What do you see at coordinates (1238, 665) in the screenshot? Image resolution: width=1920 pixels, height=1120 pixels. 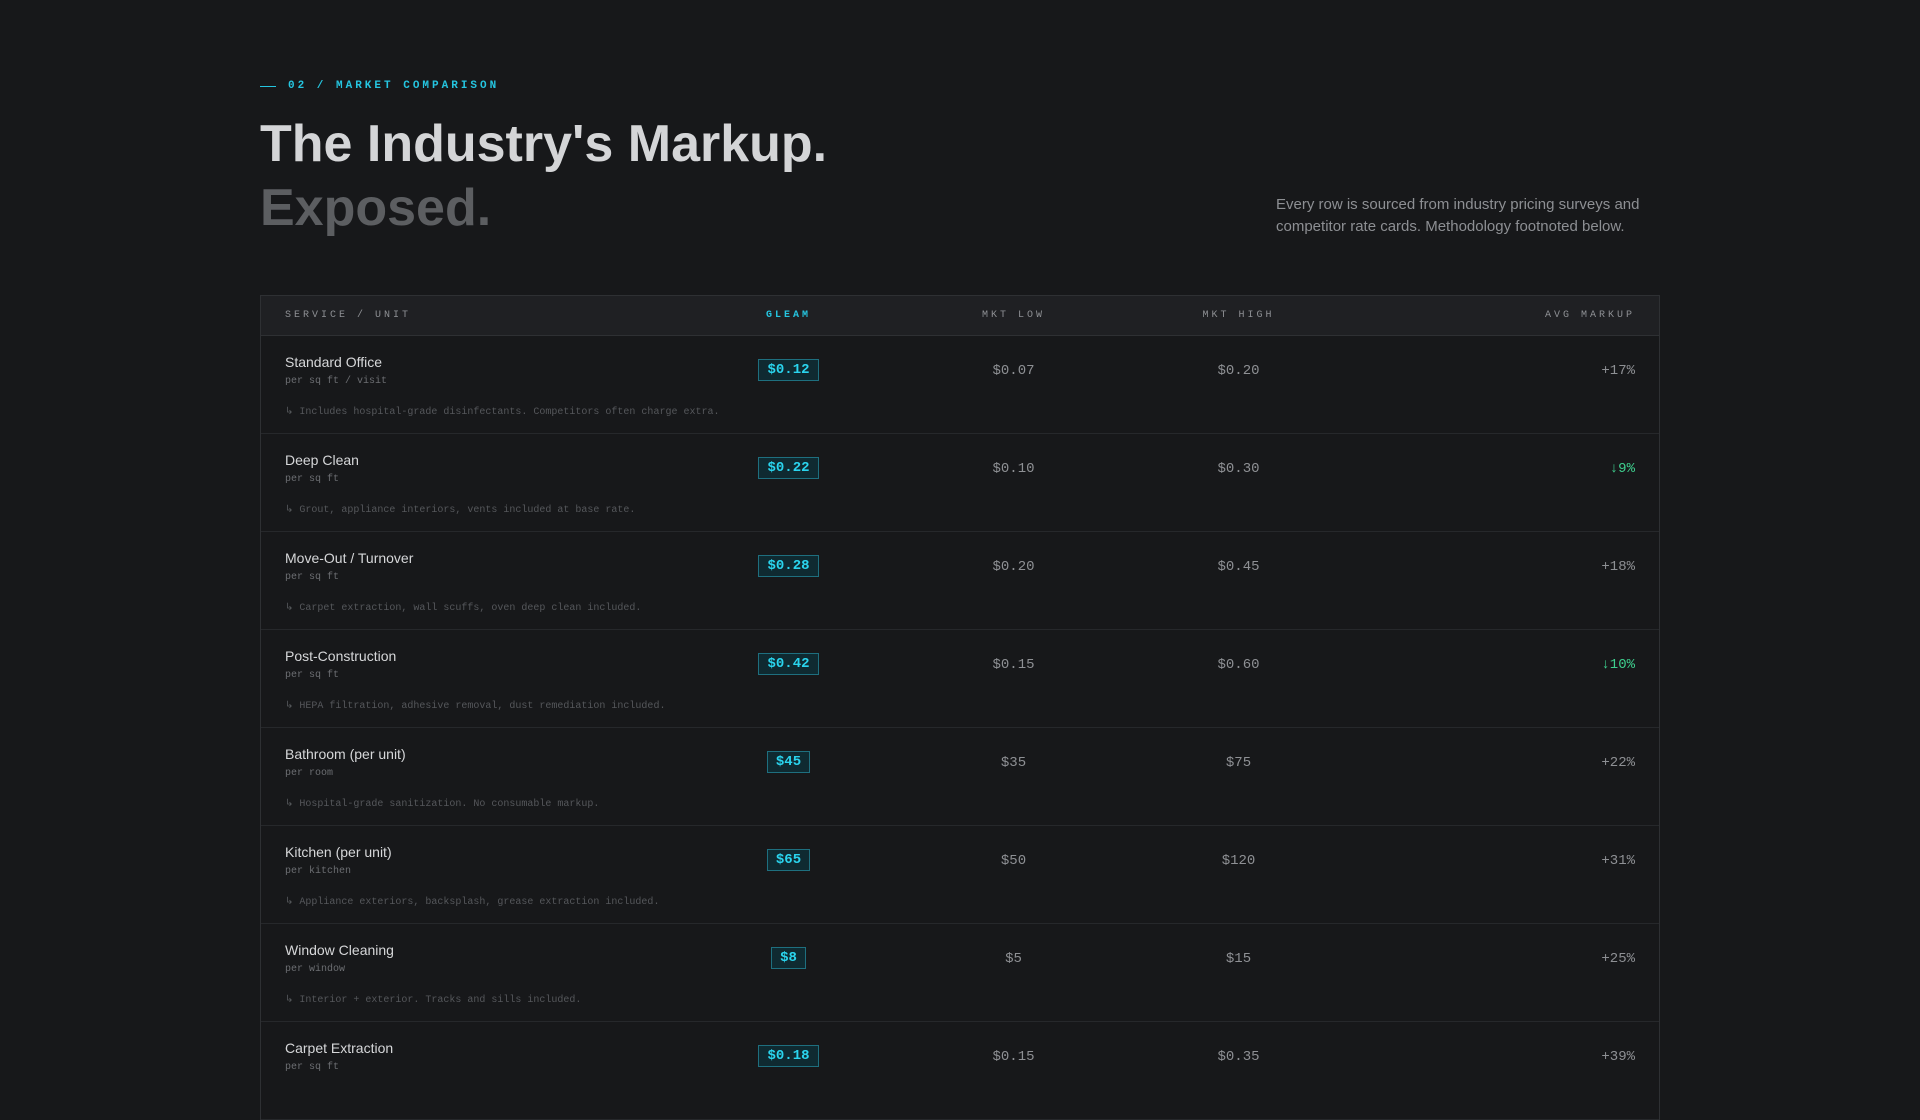 I see `market-high-price: $0.60` at bounding box center [1238, 665].